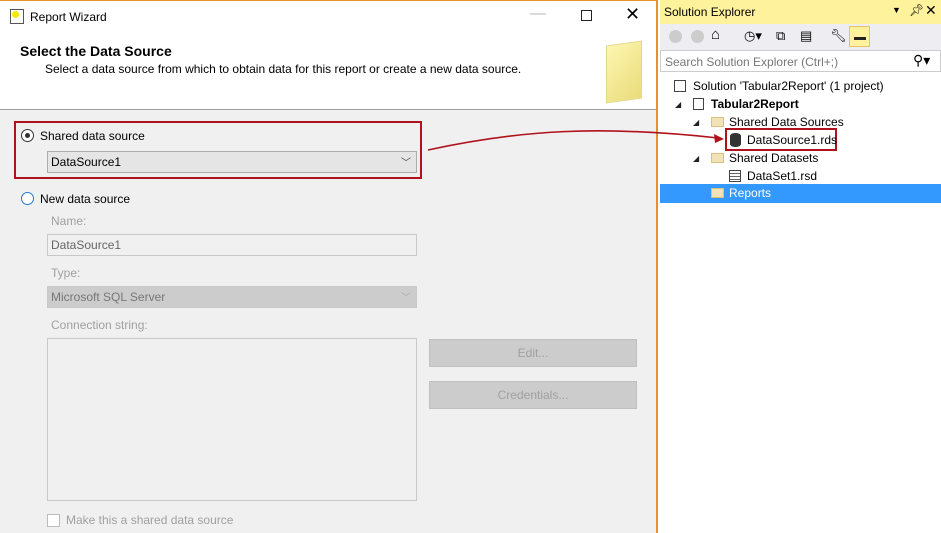 Image resolution: width=941 pixels, height=533 pixels. What do you see at coordinates (755, 104) in the screenshot?
I see `tree-label: Tabular2Report` at bounding box center [755, 104].